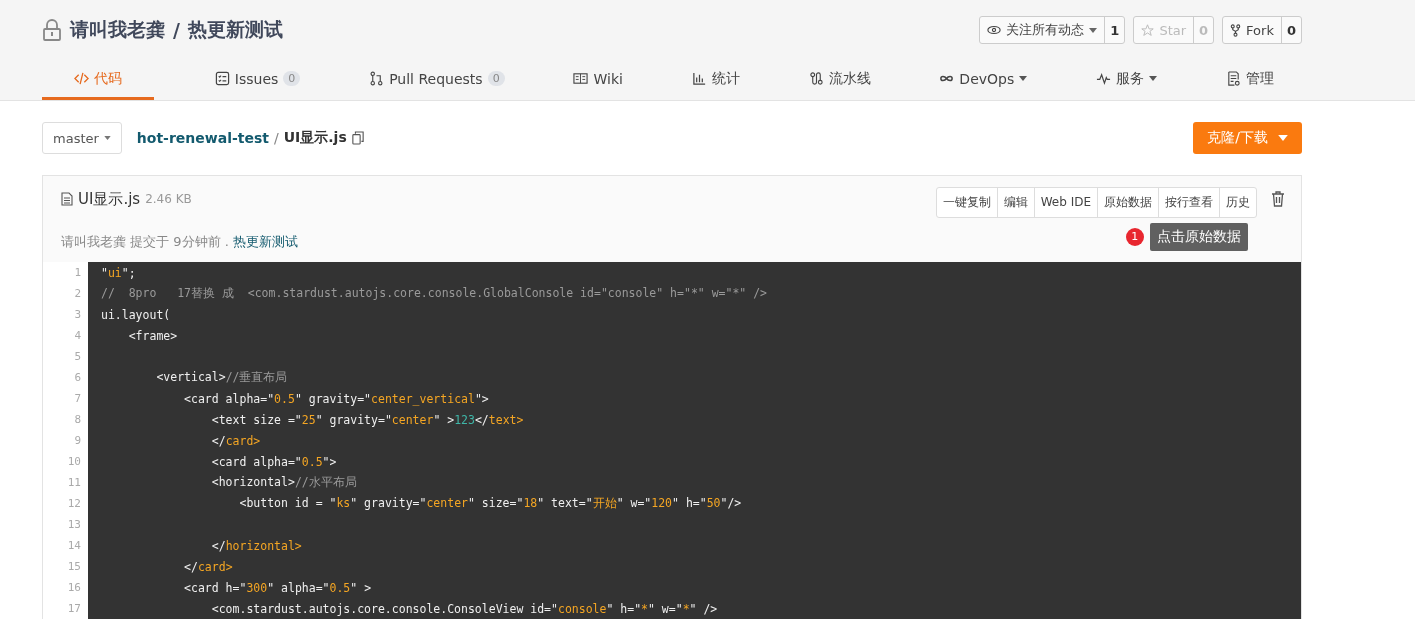 The width and height of the screenshot is (1415, 634). I want to click on fork-button: Fork, so click(1252, 30).